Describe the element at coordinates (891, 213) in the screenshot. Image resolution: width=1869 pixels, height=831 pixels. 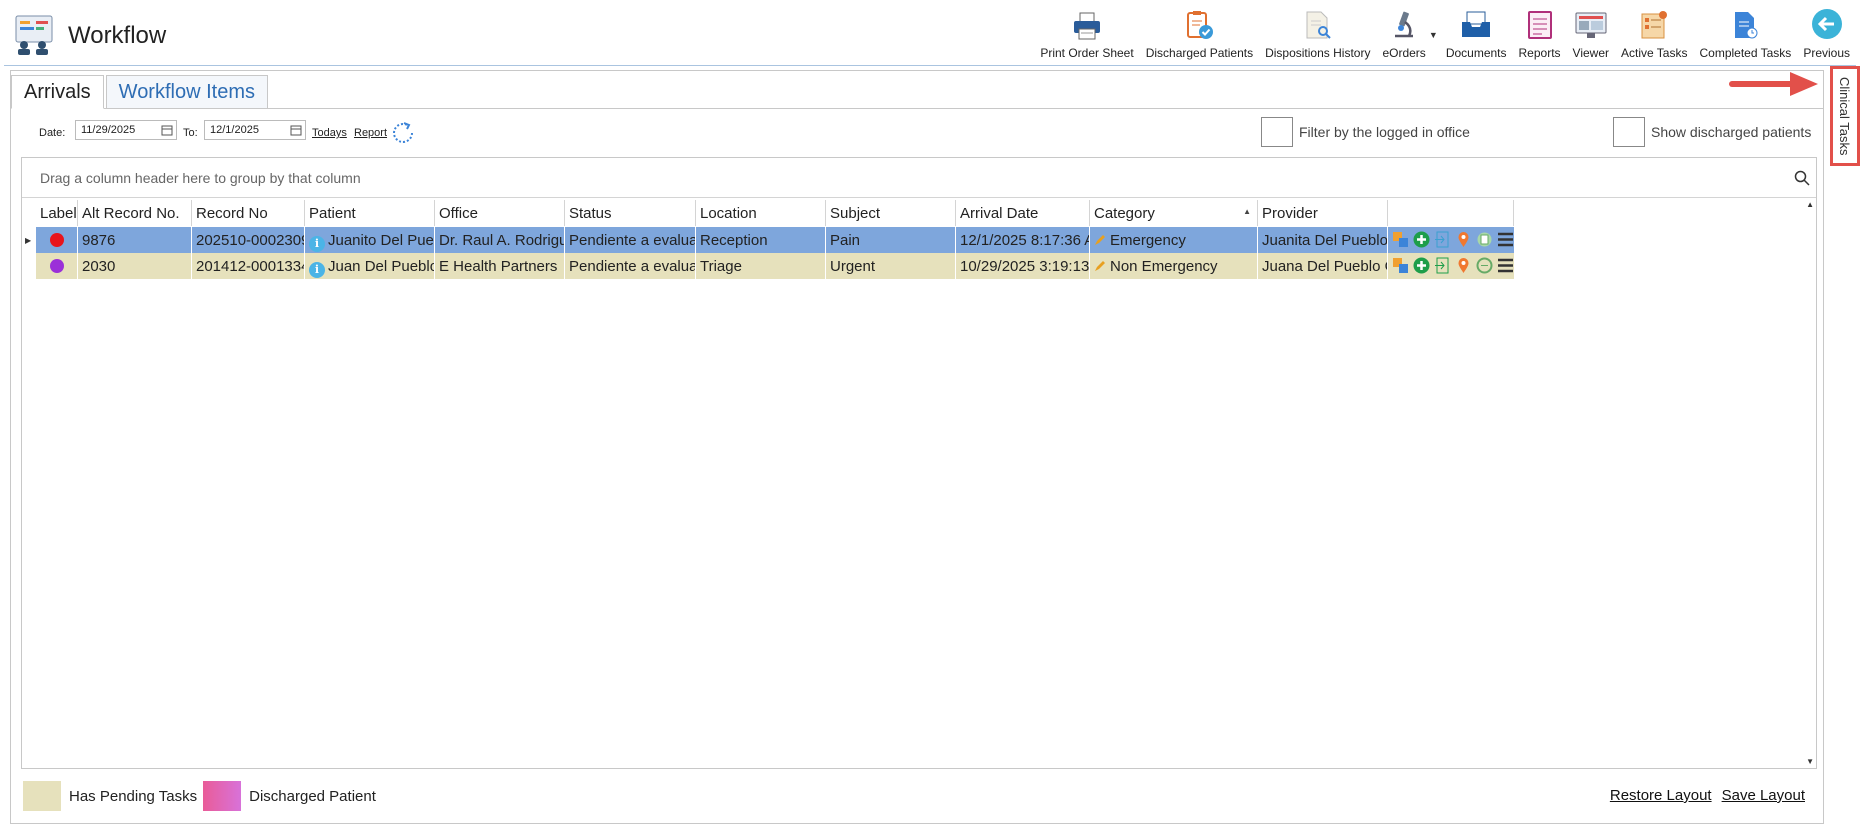
I see `column-header-subject: Subject` at that location.